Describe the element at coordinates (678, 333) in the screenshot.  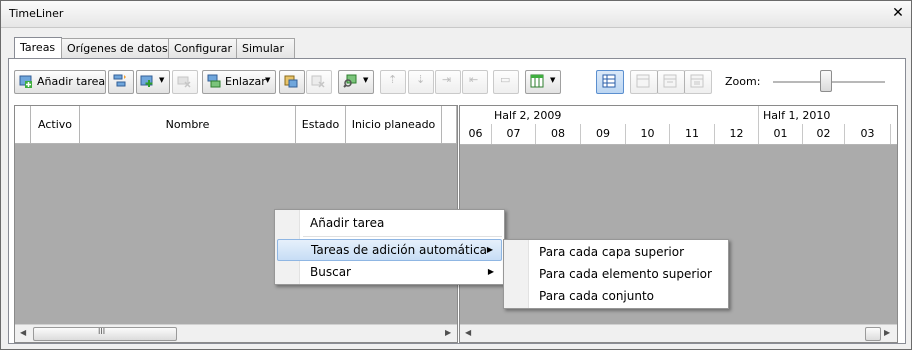
I see `gantt-horizontal-scrollbar: ◀ ▶` at that location.